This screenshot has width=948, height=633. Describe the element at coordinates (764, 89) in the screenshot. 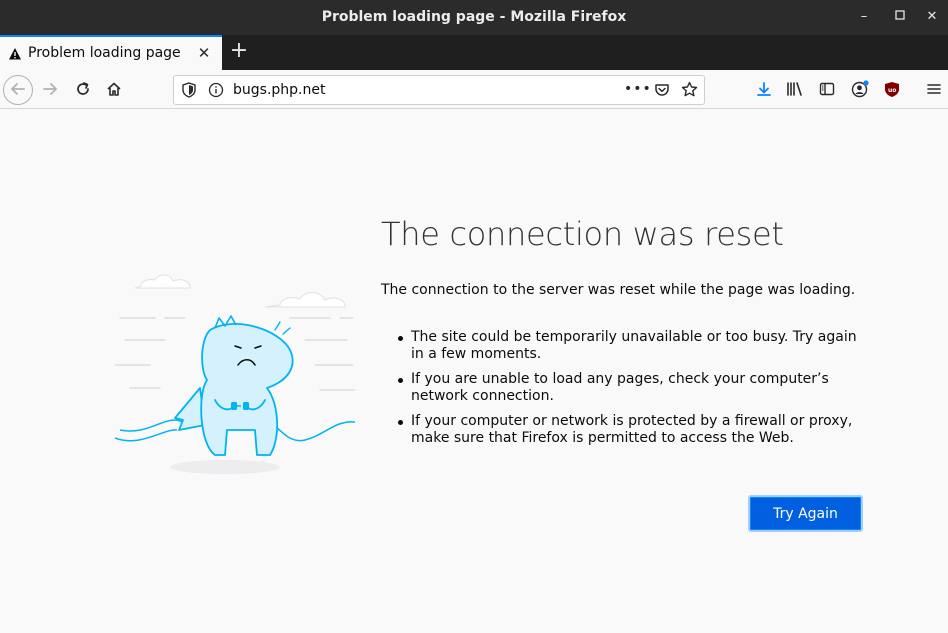

I see `download-icon` at that location.